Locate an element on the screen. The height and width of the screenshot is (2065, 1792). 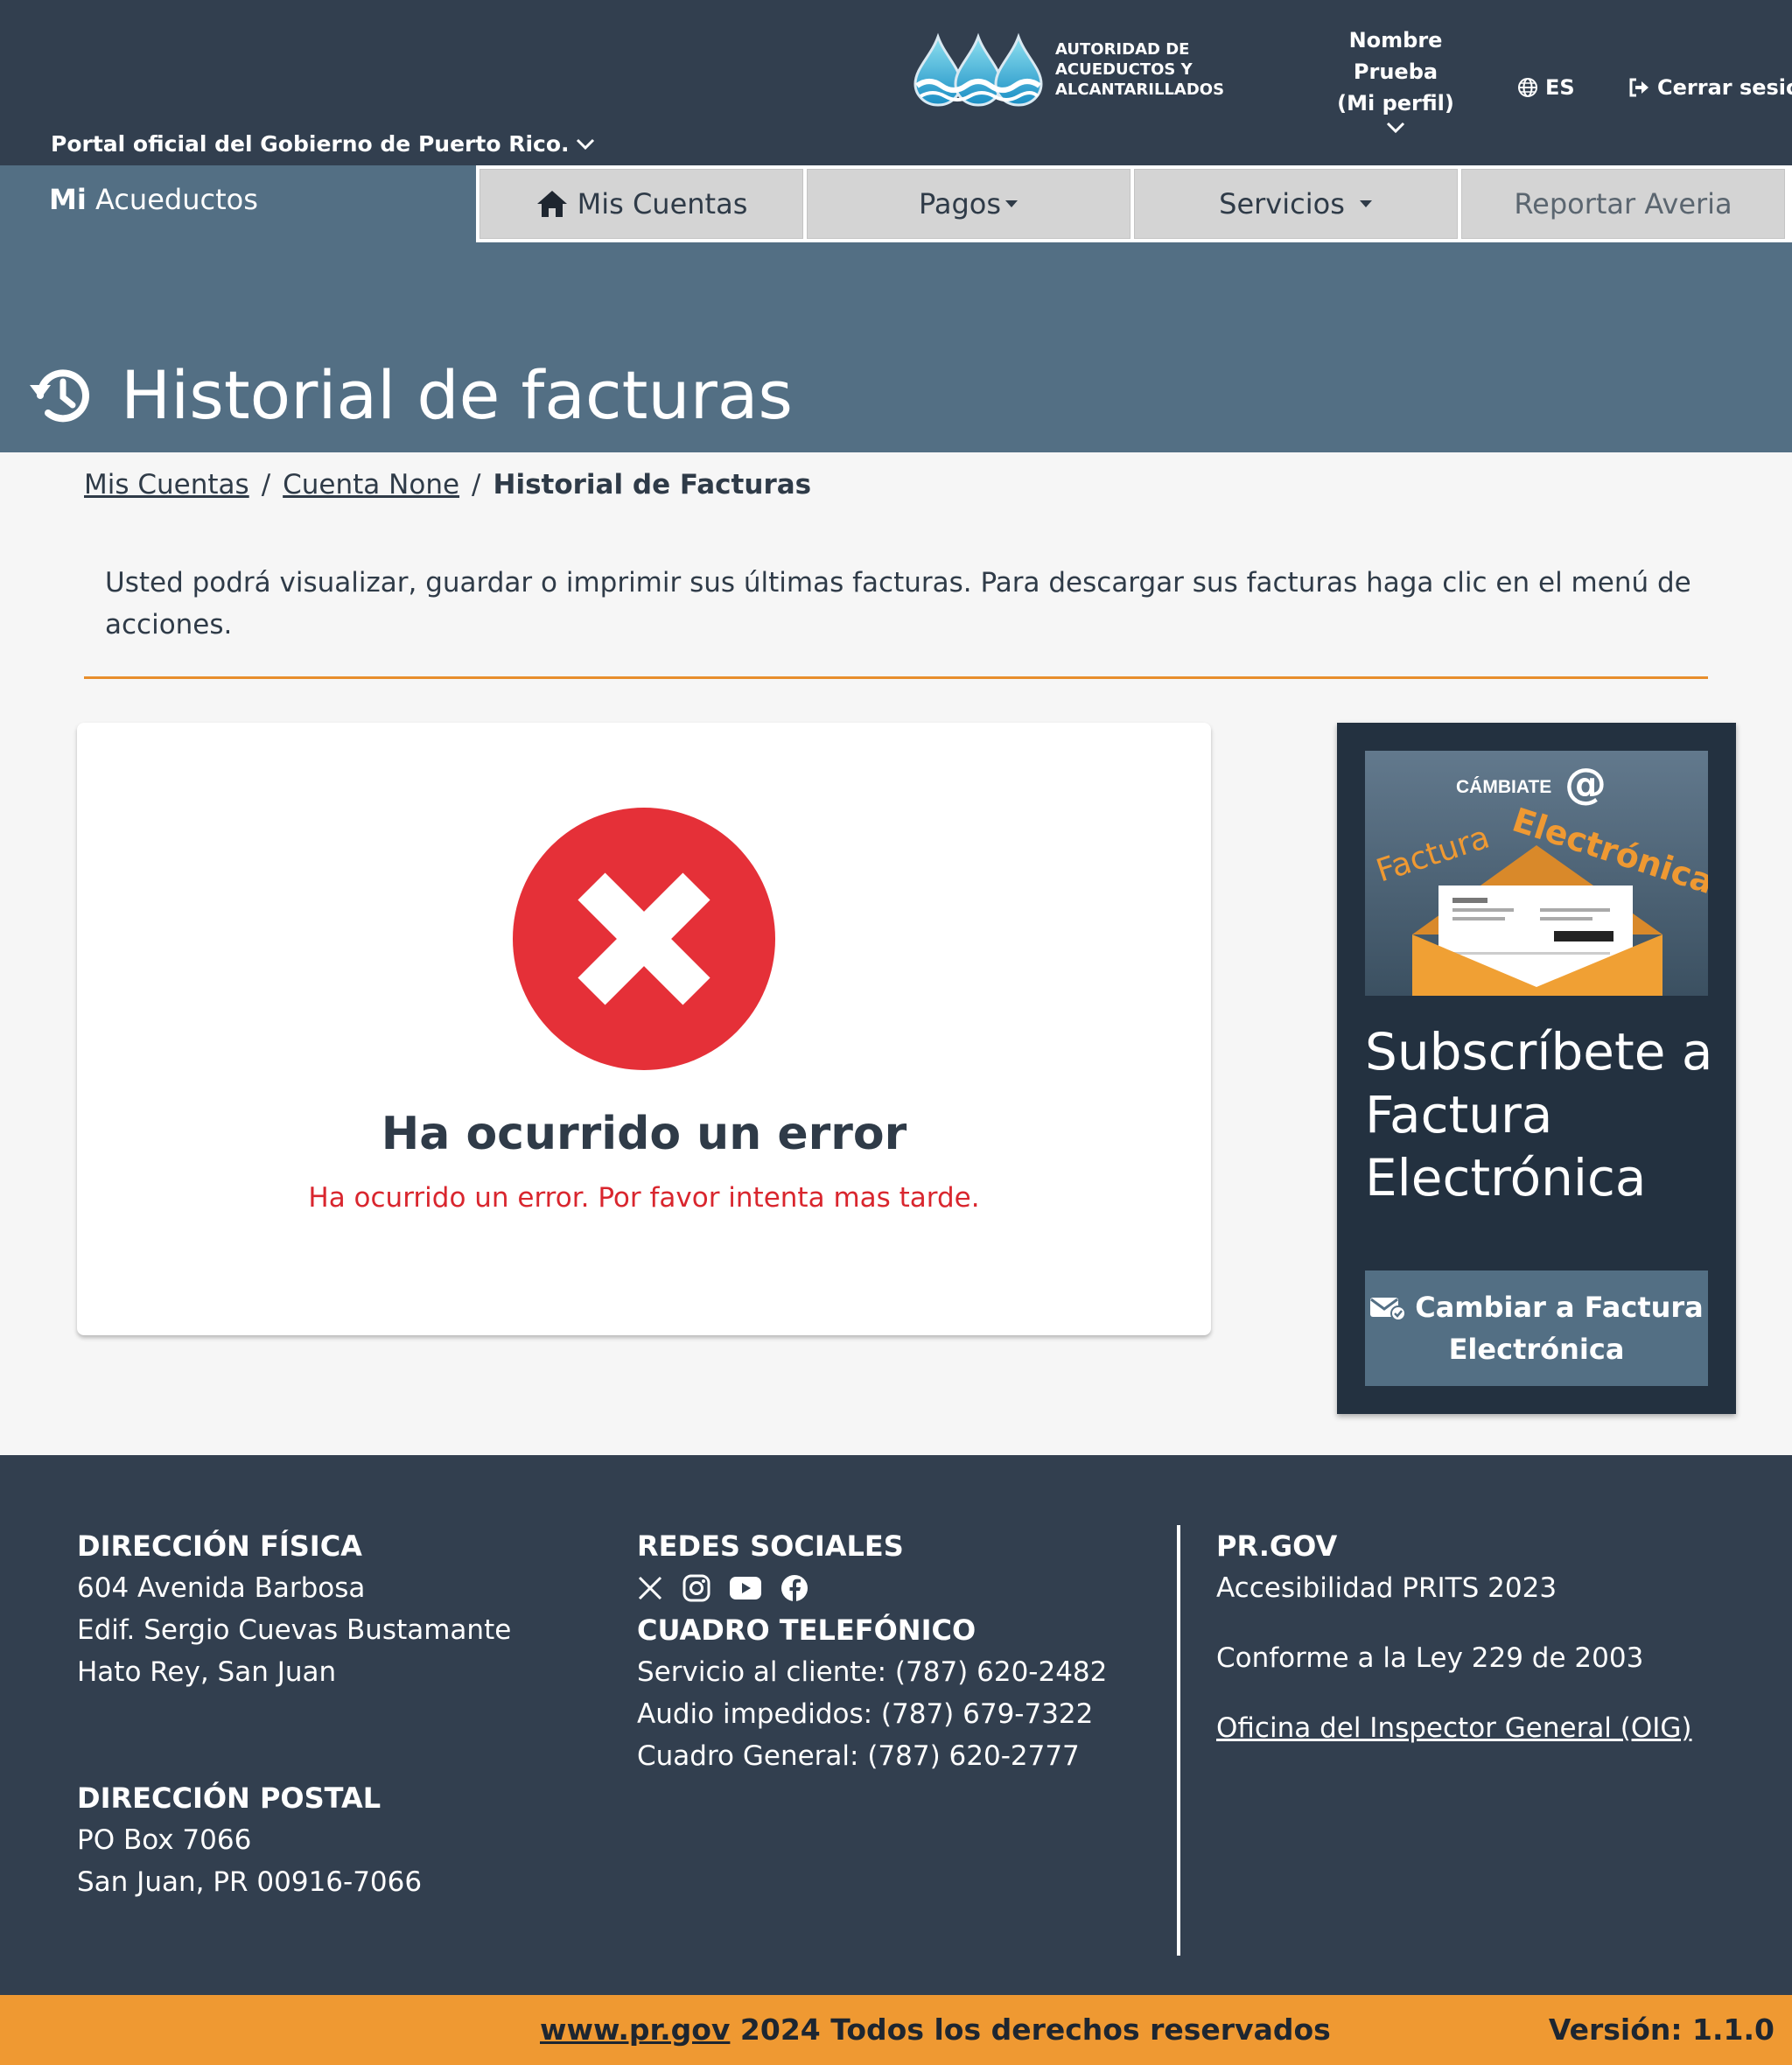
accessibility-text: Accesibilidad PRITS 2023 is located at coordinates (1387, 1588).